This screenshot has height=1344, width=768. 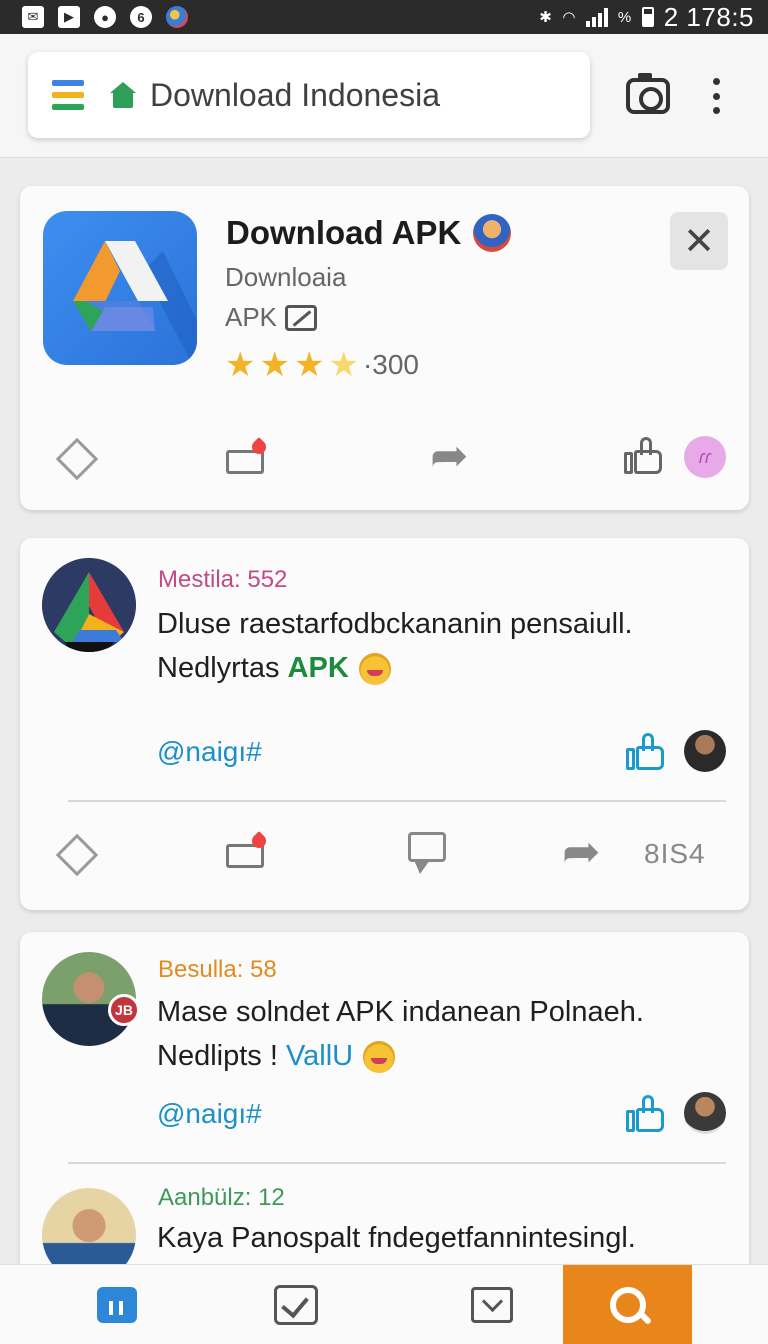 I want to click on app-title: Download APK, so click(x=369, y=233).